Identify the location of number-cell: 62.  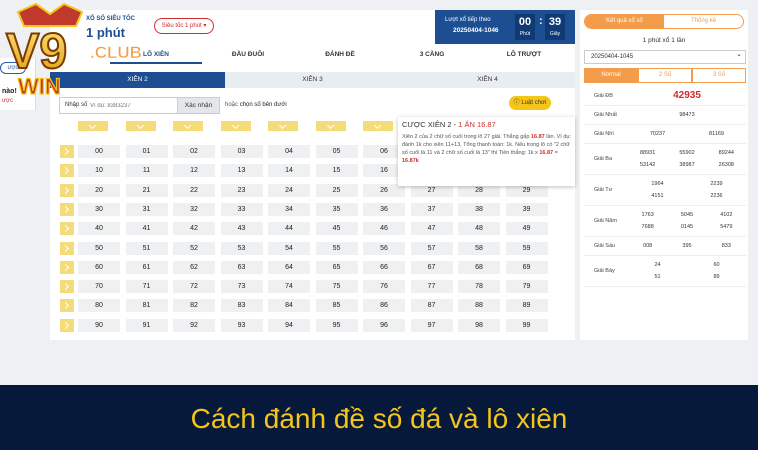
(194, 267).